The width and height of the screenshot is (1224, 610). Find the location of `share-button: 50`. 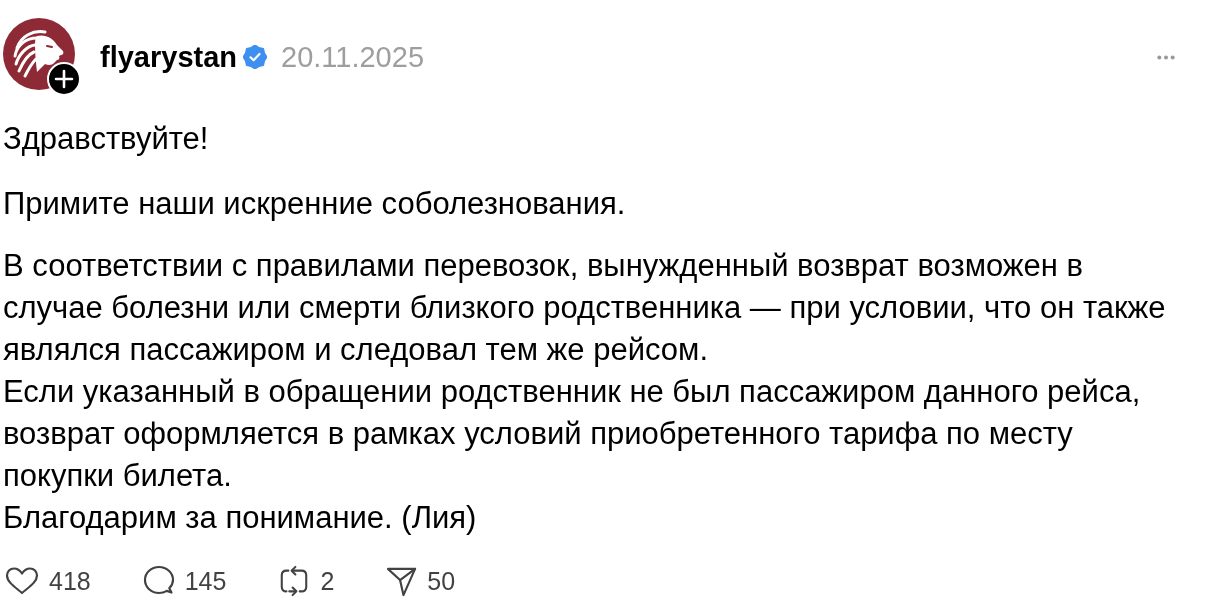

share-button: 50 is located at coordinates (421, 581).